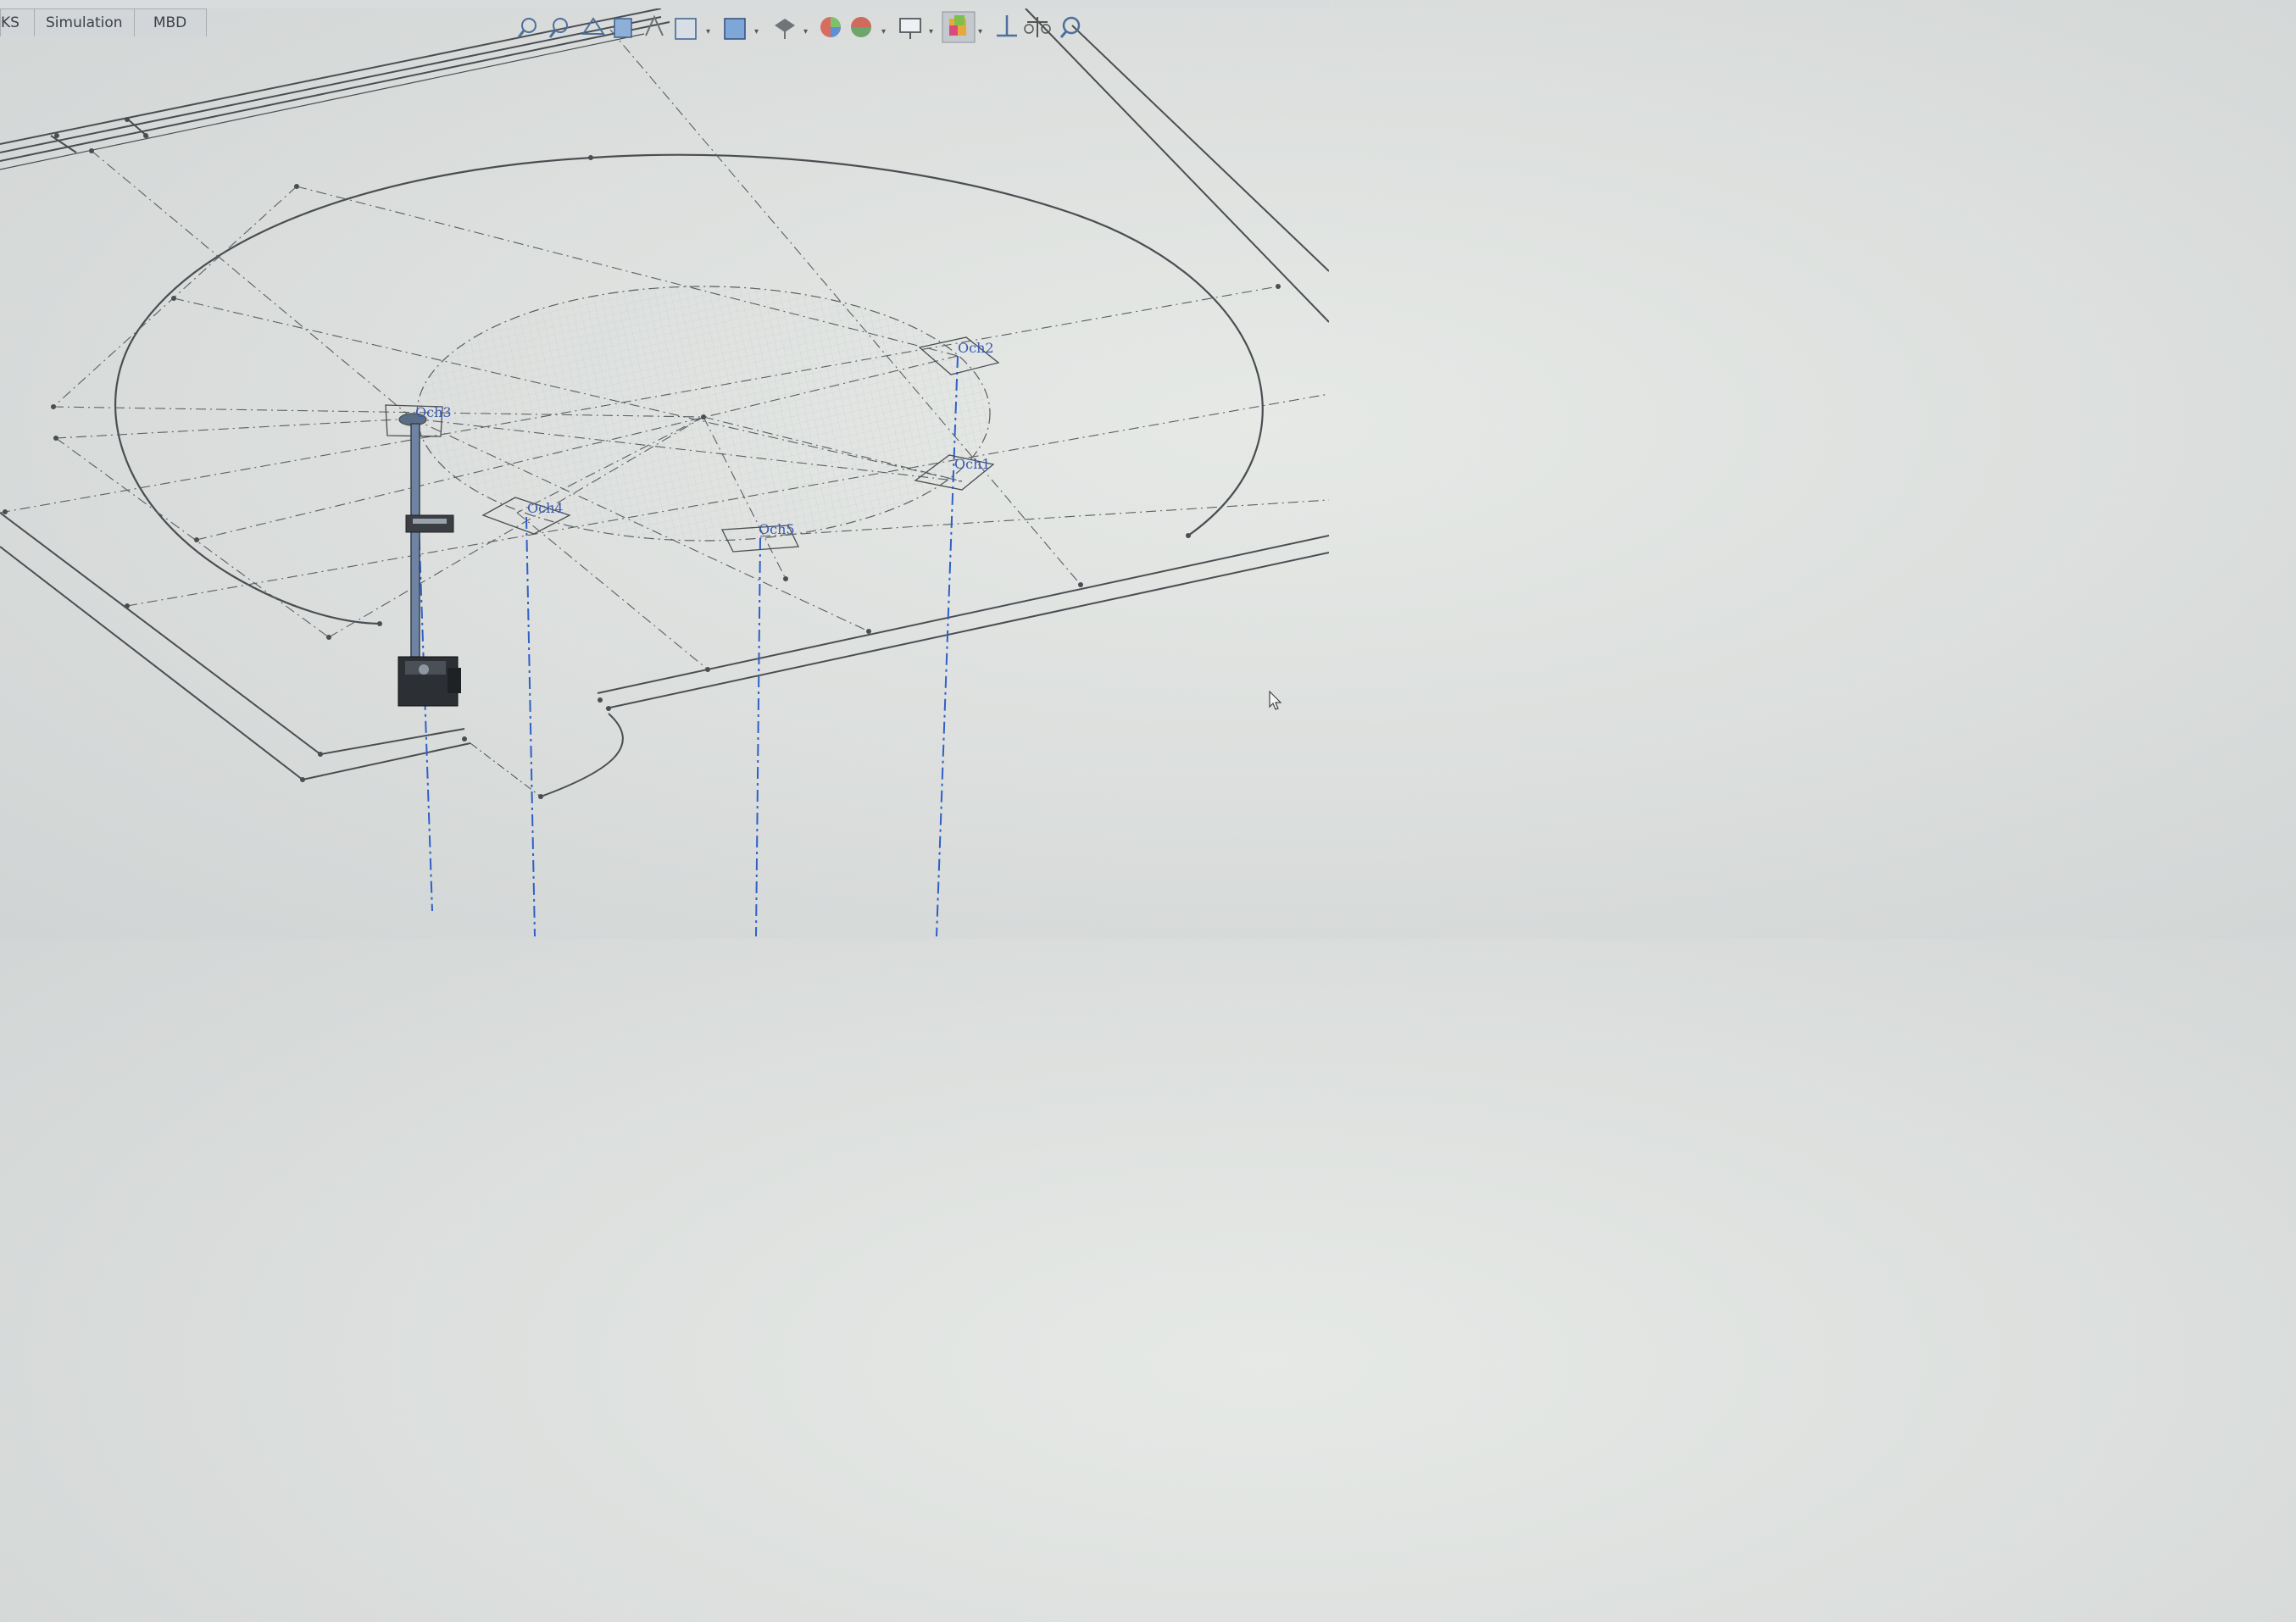 This screenshot has height=1622, width=2296. What do you see at coordinates (861, 27) in the screenshot?
I see `apply-scene-icon` at bounding box center [861, 27].